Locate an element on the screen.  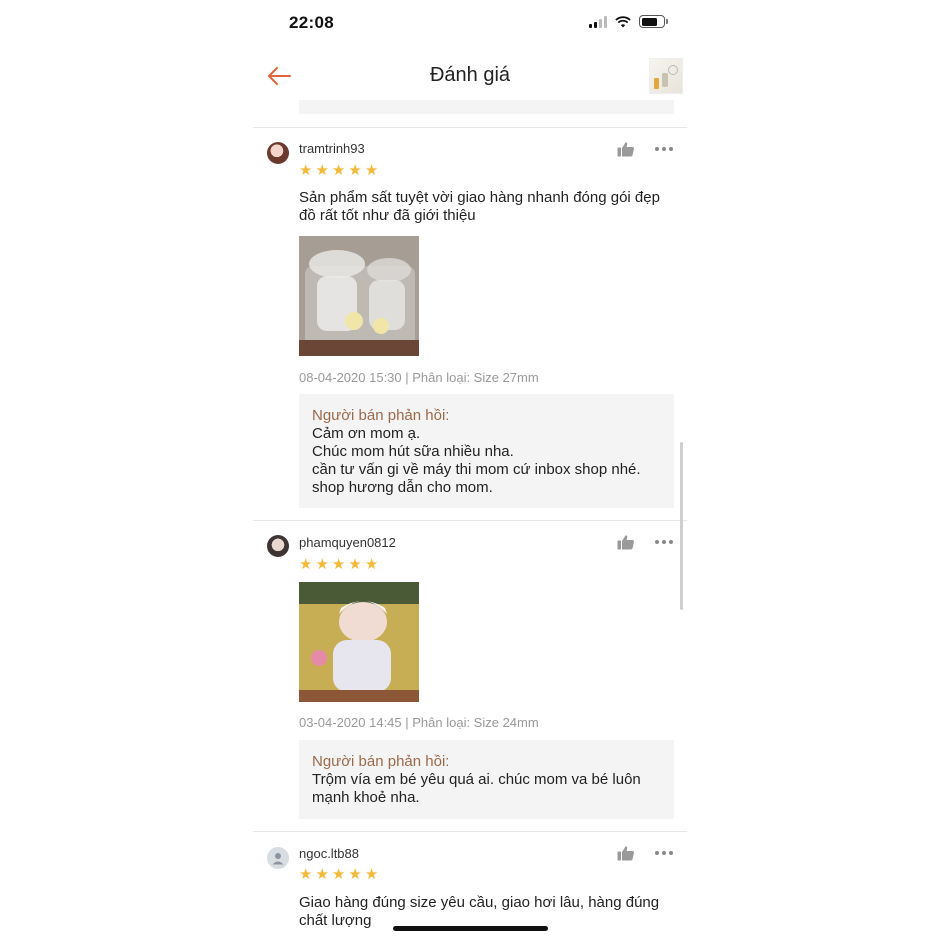
review-username: tramtrinh93 is located at coordinates (332, 148).